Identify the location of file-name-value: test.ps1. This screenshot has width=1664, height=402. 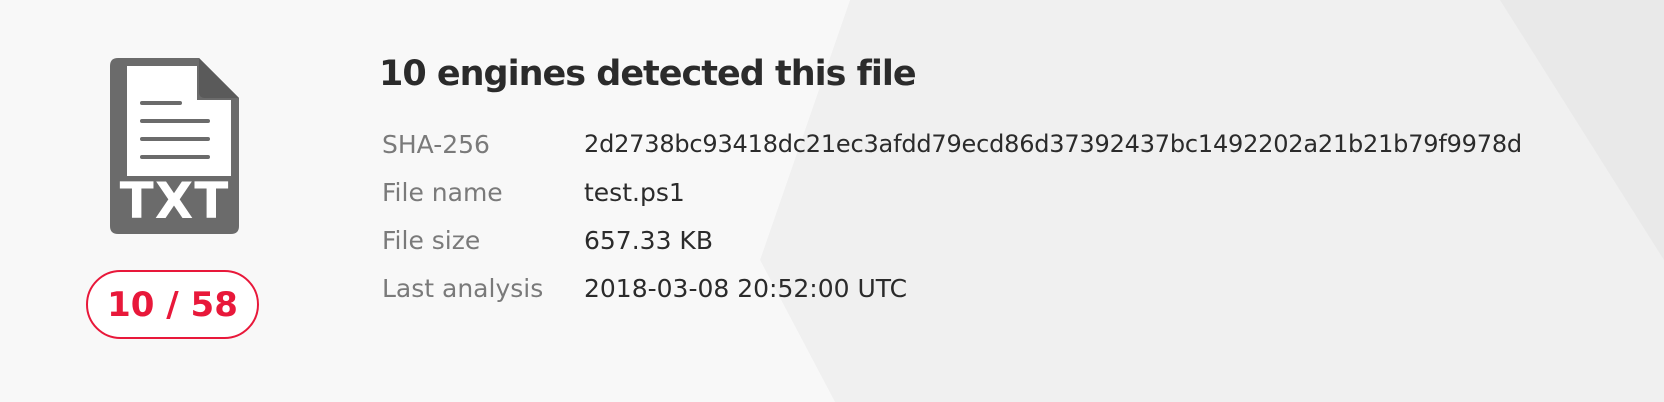
(634, 192).